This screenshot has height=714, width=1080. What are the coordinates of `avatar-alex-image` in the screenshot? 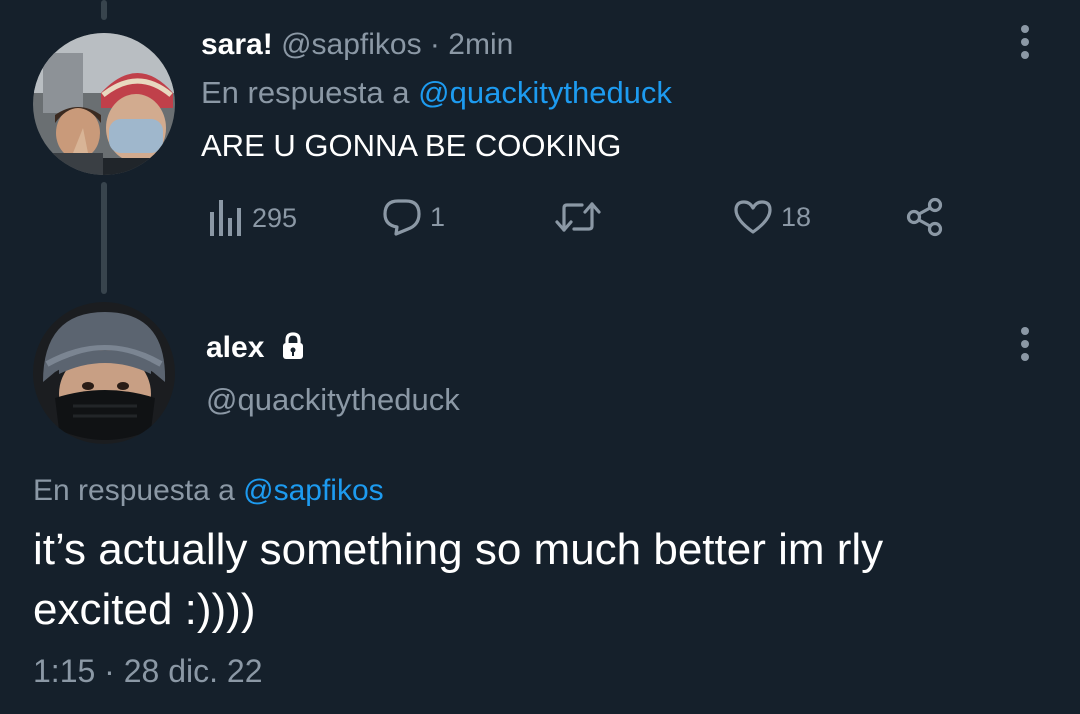 It's located at (104, 373).